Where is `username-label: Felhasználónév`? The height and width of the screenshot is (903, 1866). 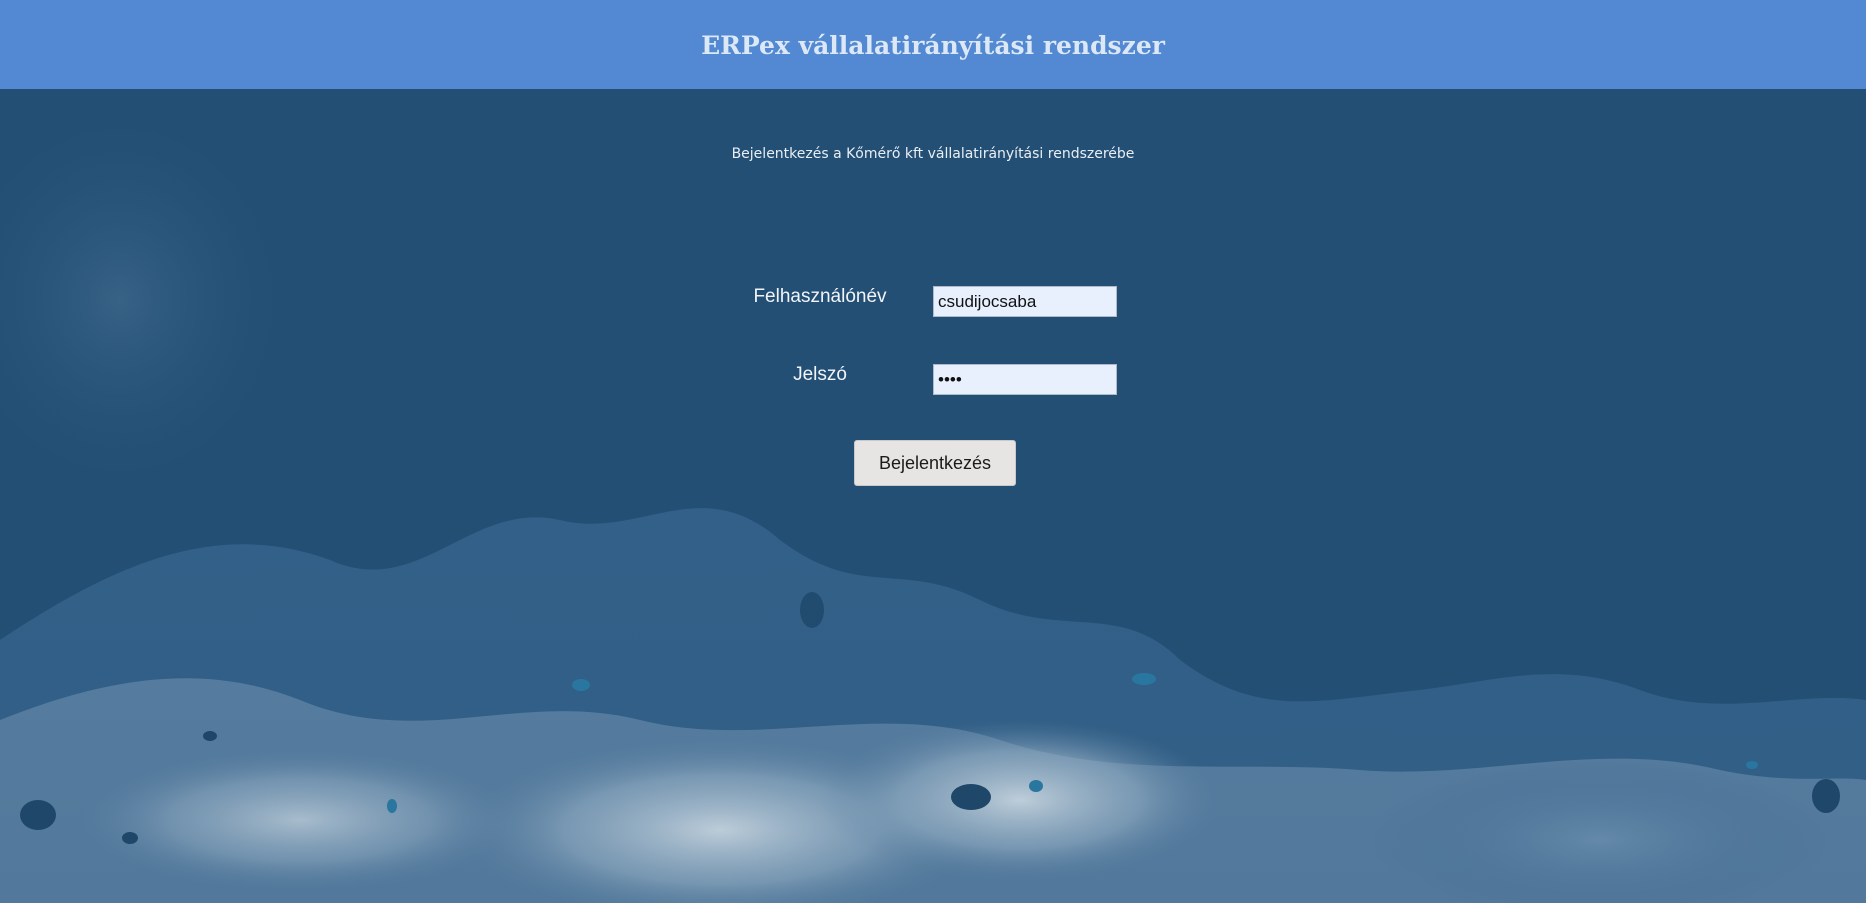 username-label: Felhasználónév is located at coordinates (820, 296).